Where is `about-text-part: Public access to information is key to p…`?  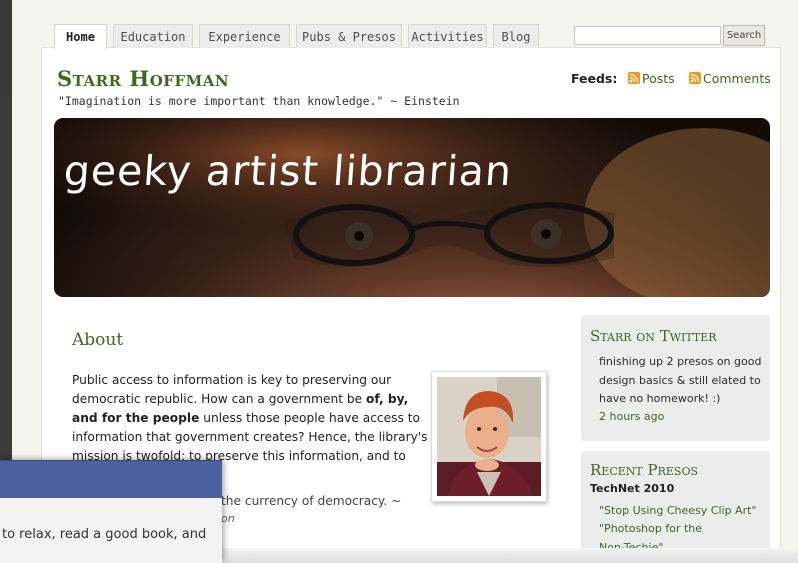 about-text-part: Public access to information is key to p… is located at coordinates (232, 389).